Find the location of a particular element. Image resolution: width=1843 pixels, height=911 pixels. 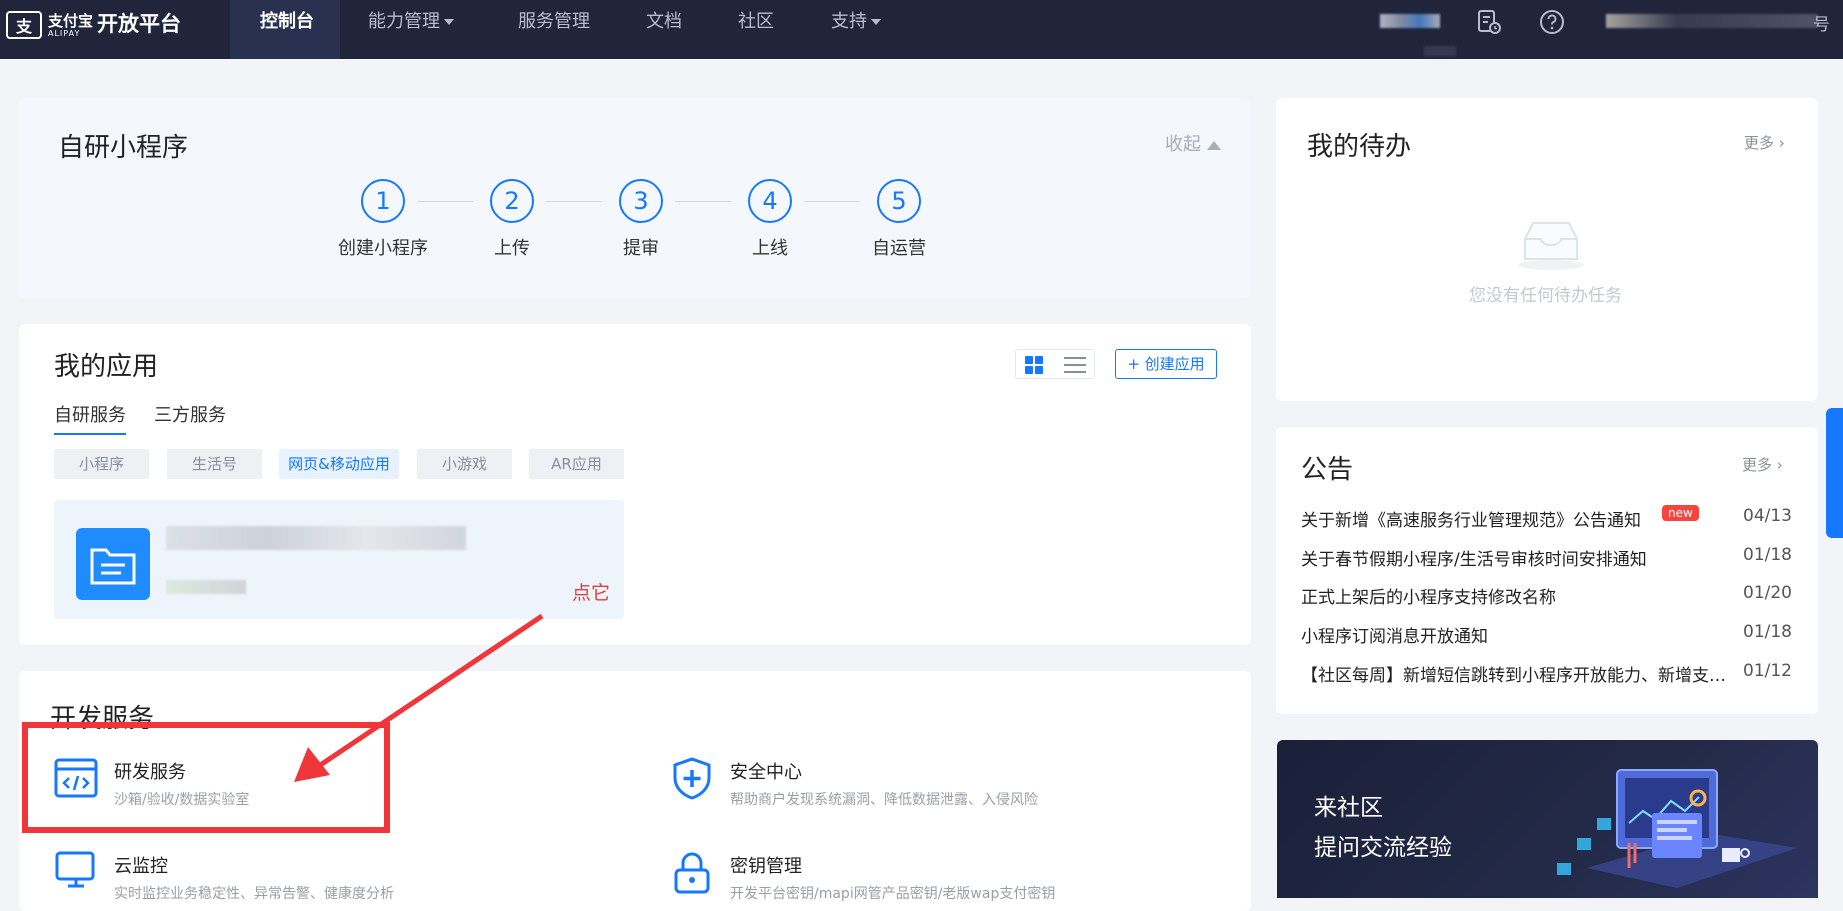

banner-line-2: 提问交流经验 is located at coordinates (1383, 848).